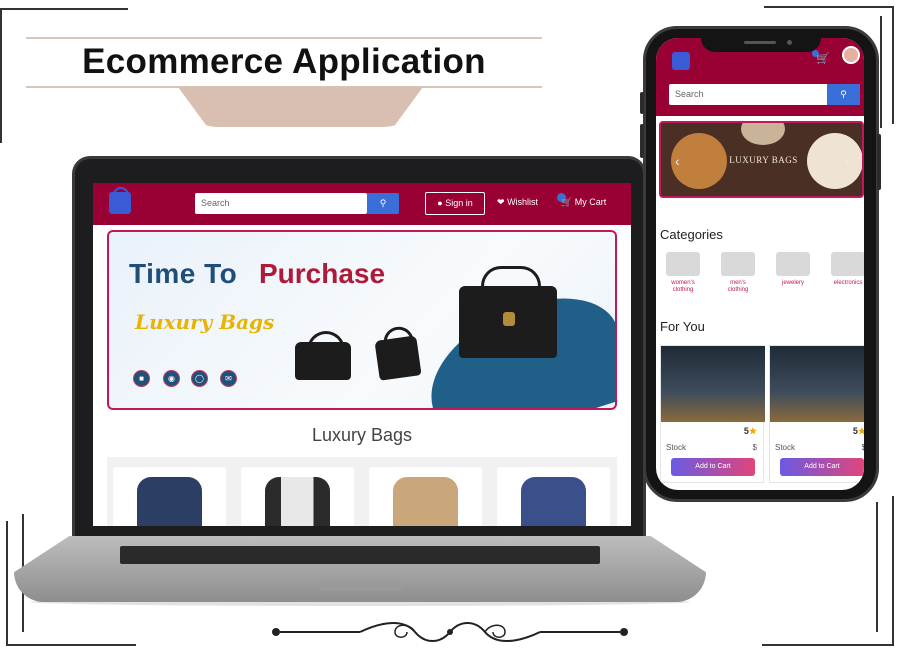 The height and width of the screenshot is (650, 900). I want to click on chevron-right-icon: ›, so click(847, 161).